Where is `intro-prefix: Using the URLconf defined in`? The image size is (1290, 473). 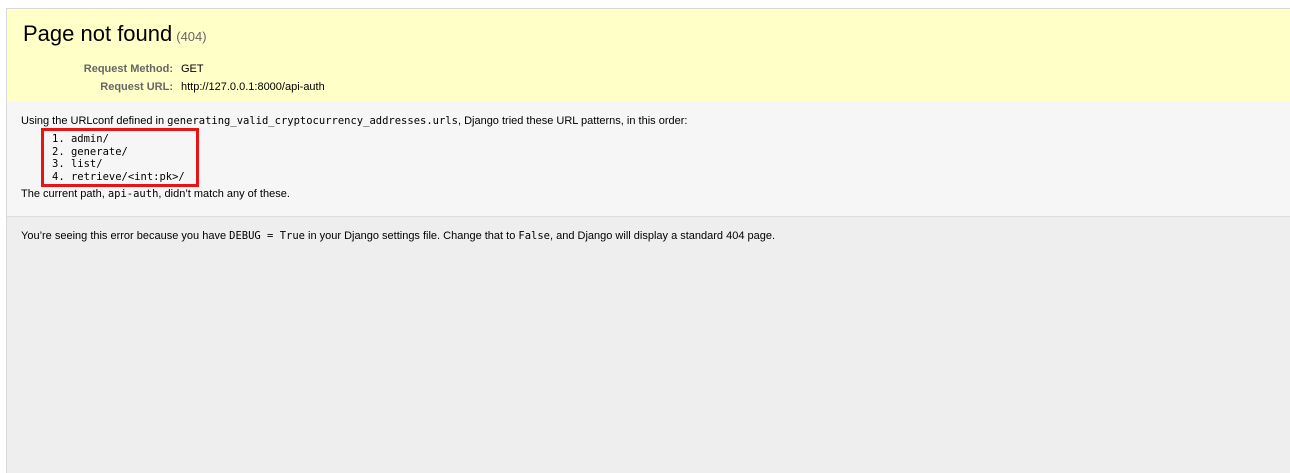 intro-prefix: Using the URLconf defined in is located at coordinates (94, 121).